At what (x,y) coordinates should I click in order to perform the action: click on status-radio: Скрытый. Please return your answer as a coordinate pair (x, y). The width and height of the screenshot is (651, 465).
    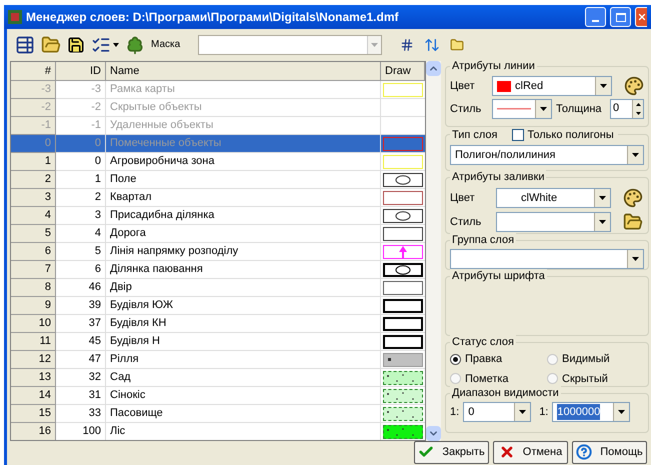
    Looking at the image, I should click on (595, 378).